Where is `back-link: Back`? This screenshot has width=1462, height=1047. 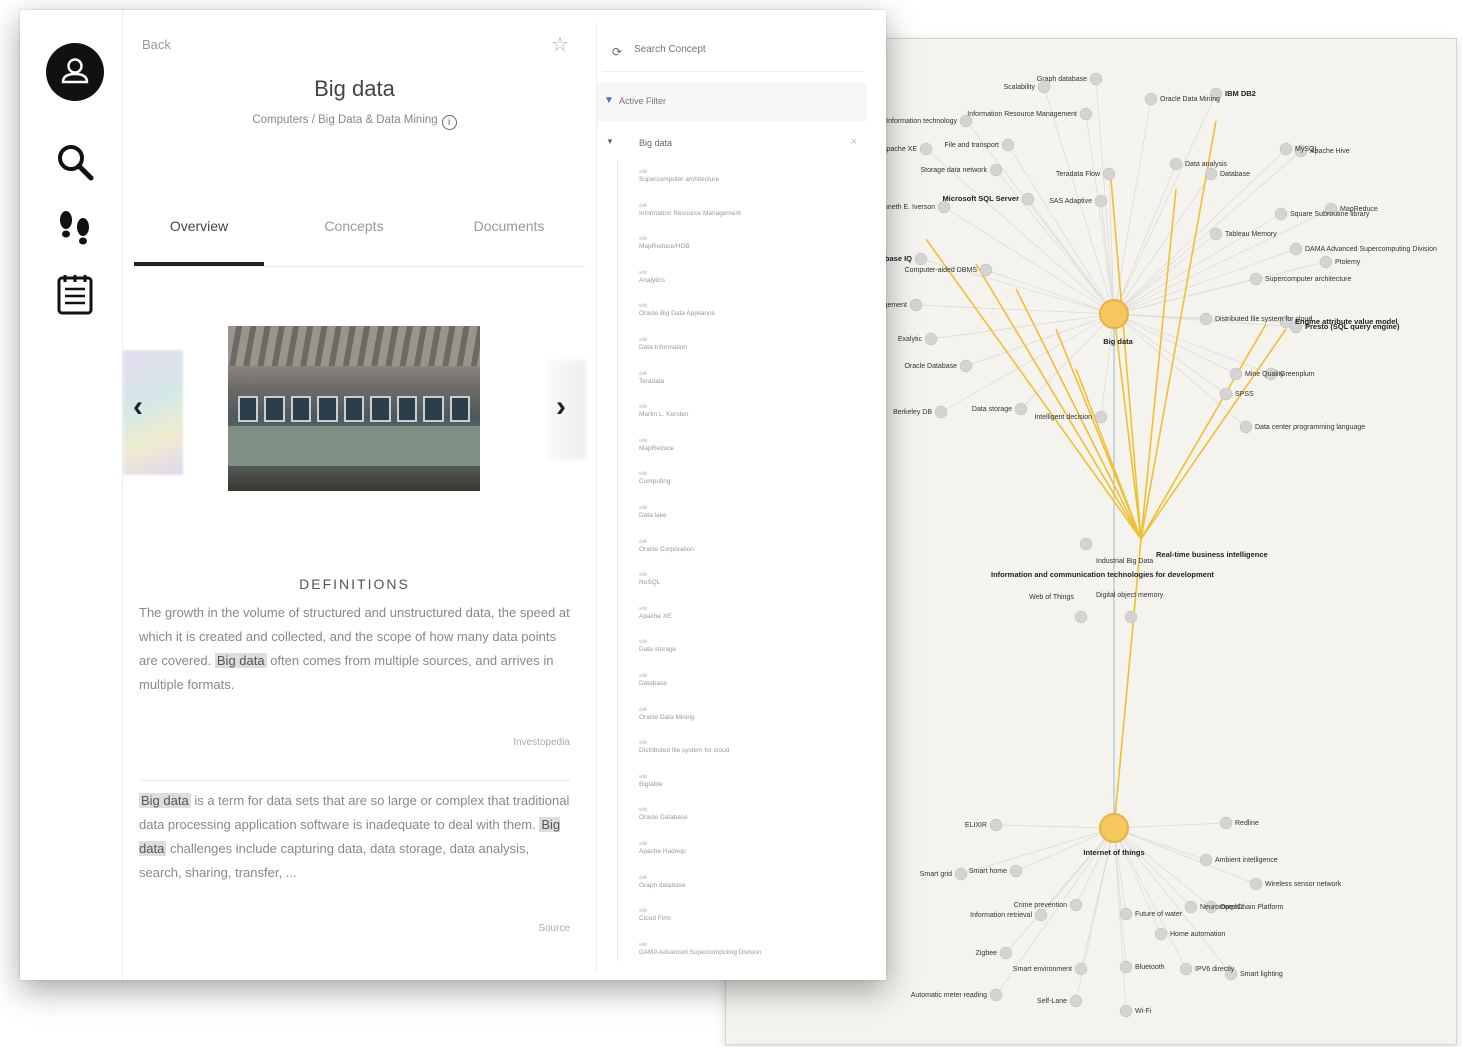
back-link: Back is located at coordinates (156, 44).